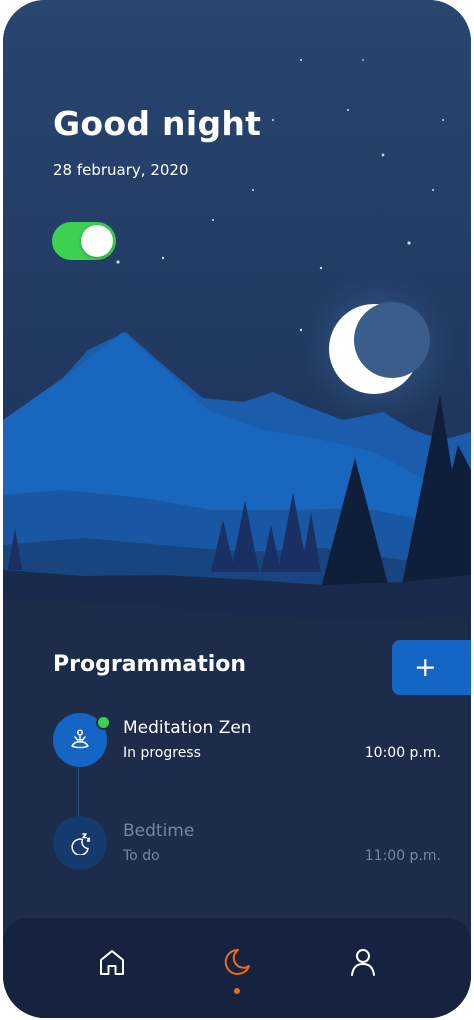  What do you see at coordinates (248, 844) in the screenshot?
I see `program-item-bedtime: Bedtime To do 11:00 p.m.` at bounding box center [248, 844].